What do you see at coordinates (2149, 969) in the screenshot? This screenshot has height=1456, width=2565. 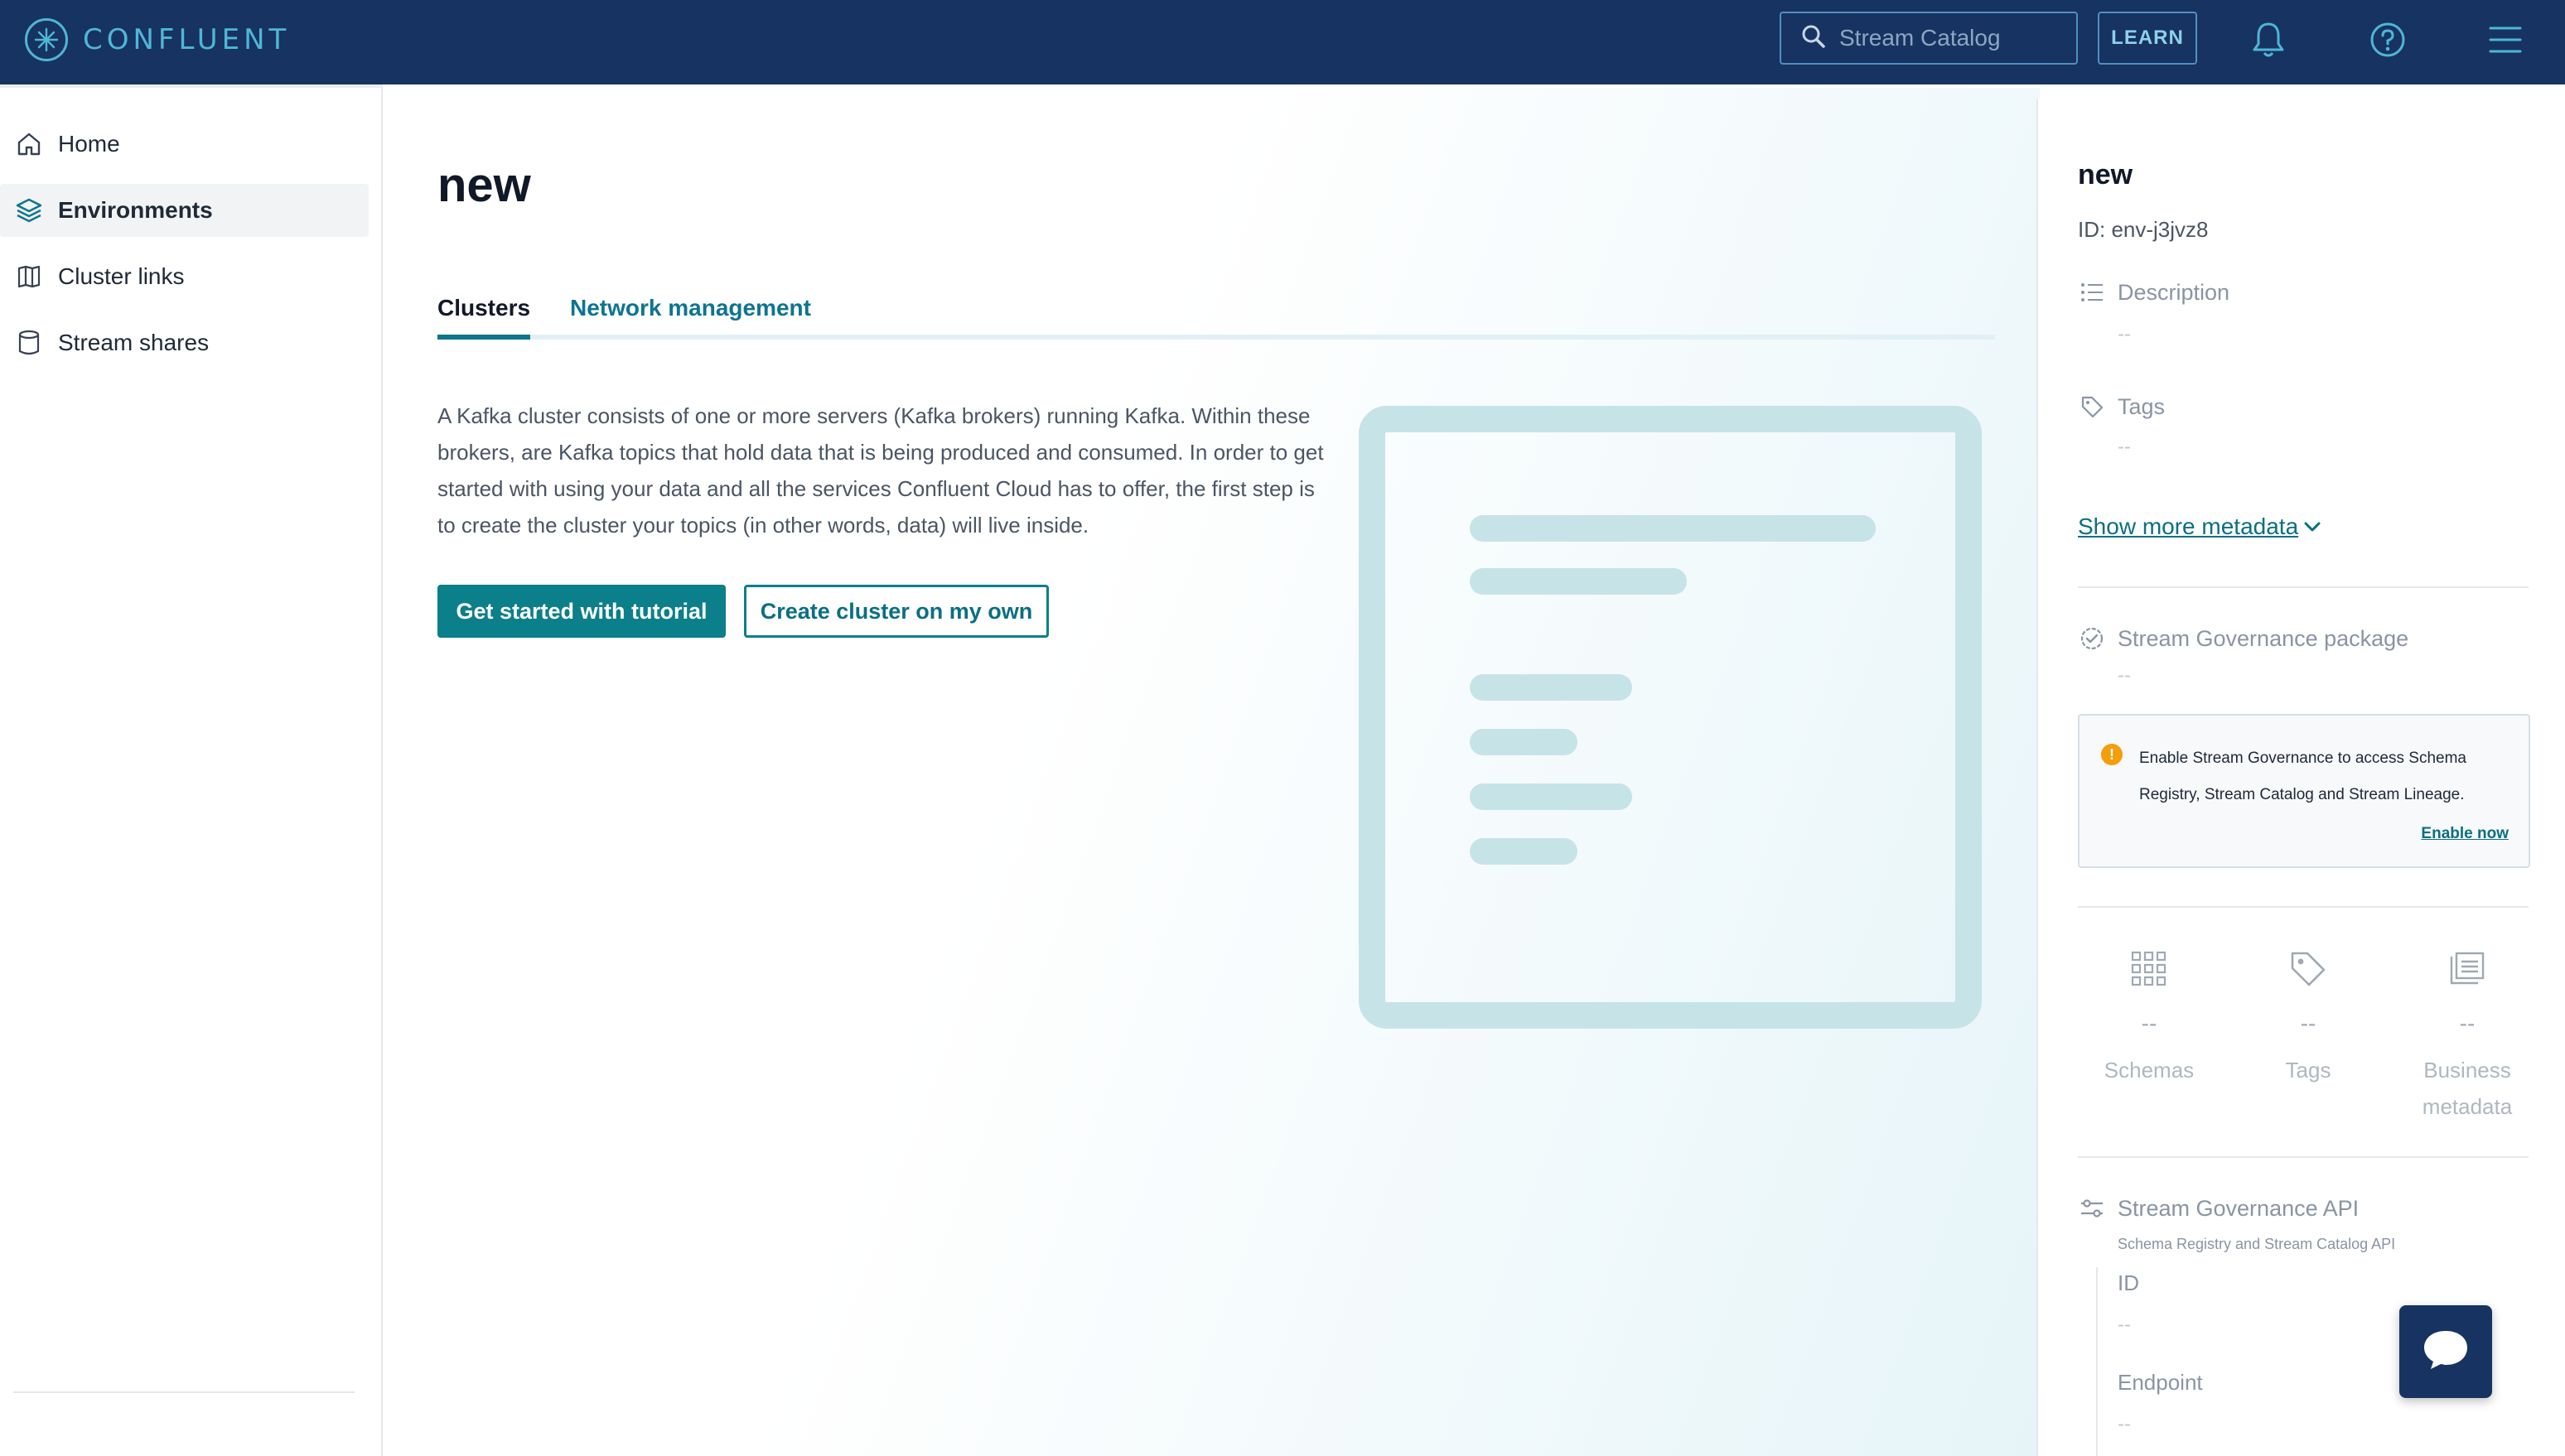 I see `grid-icon` at bounding box center [2149, 969].